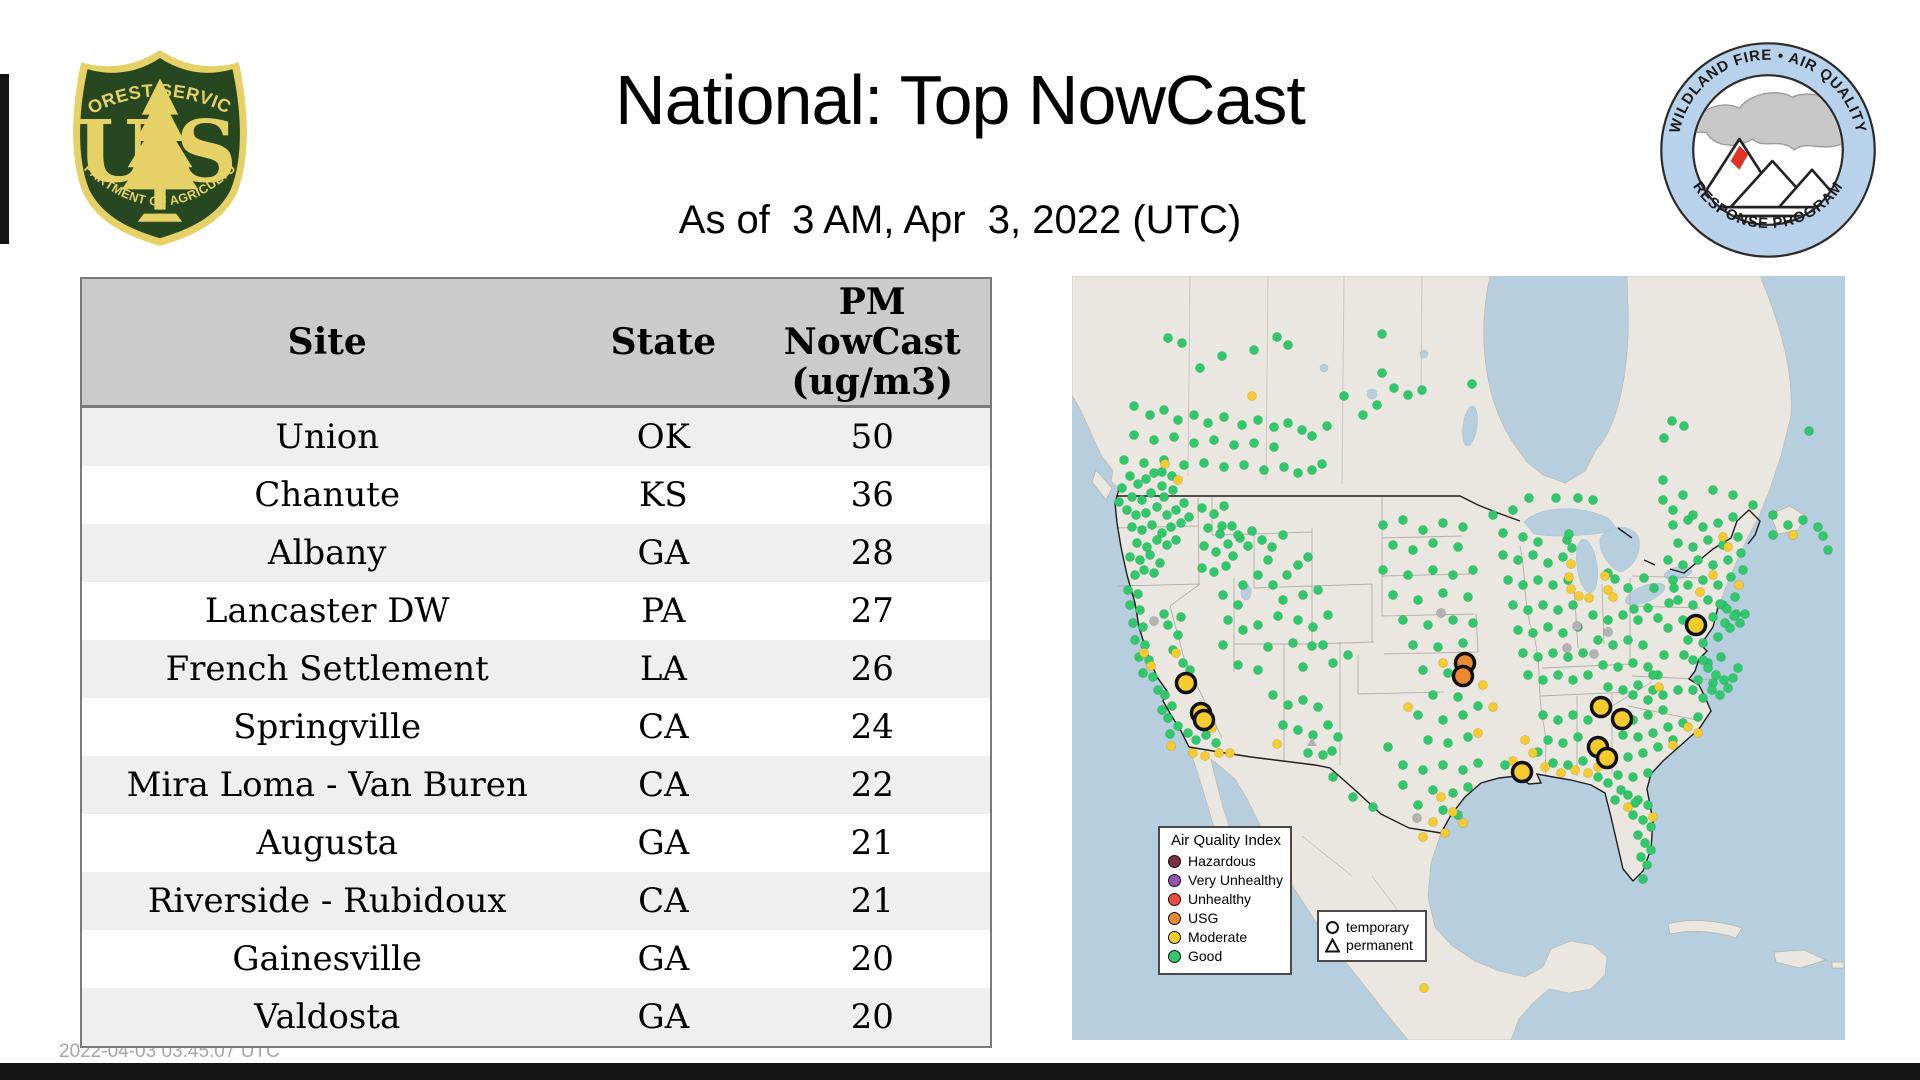  What do you see at coordinates (1186, 683) in the screenshot?
I see `top-site-marker` at bounding box center [1186, 683].